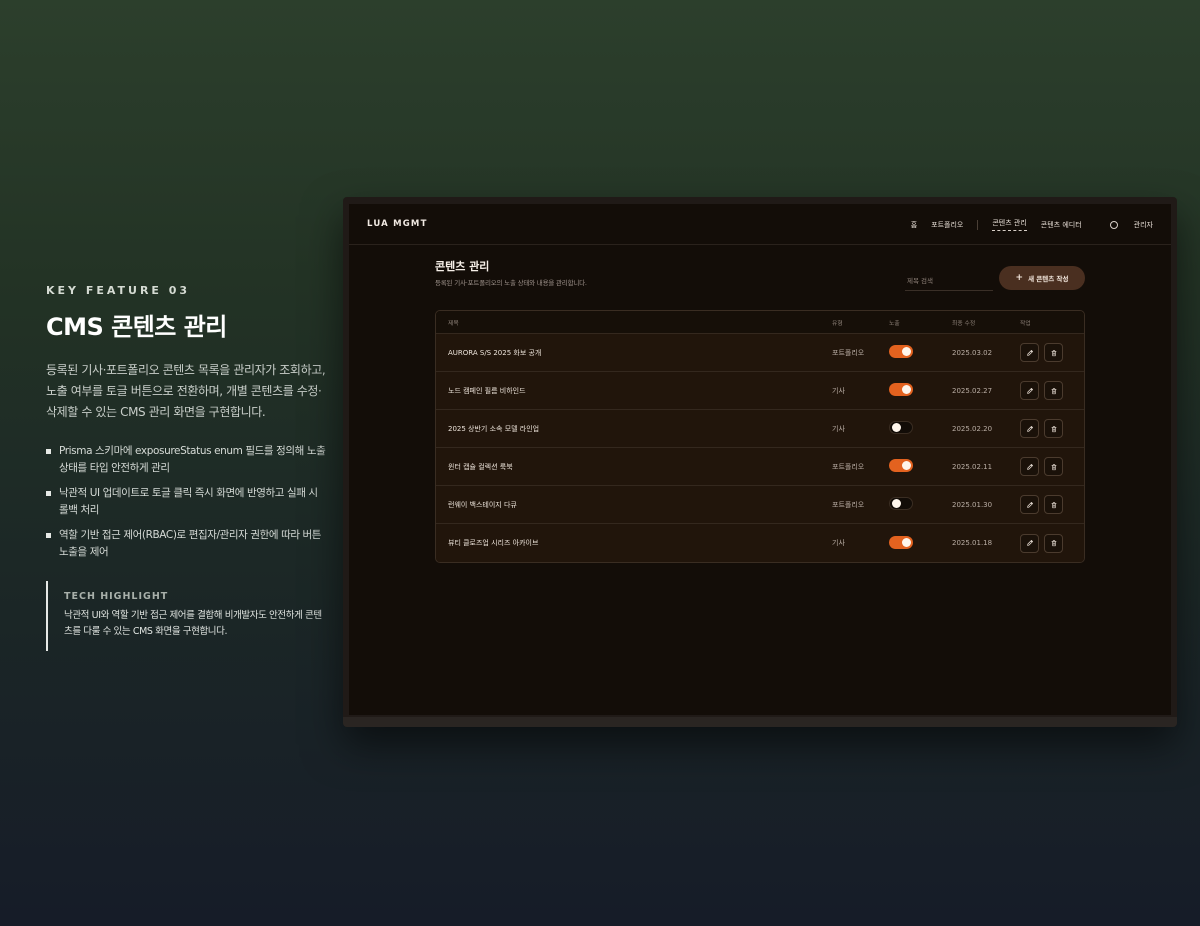  What do you see at coordinates (397, 224) in the screenshot?
I see `brand-logo: LUA MGMT` at bounding box center [397, 224].